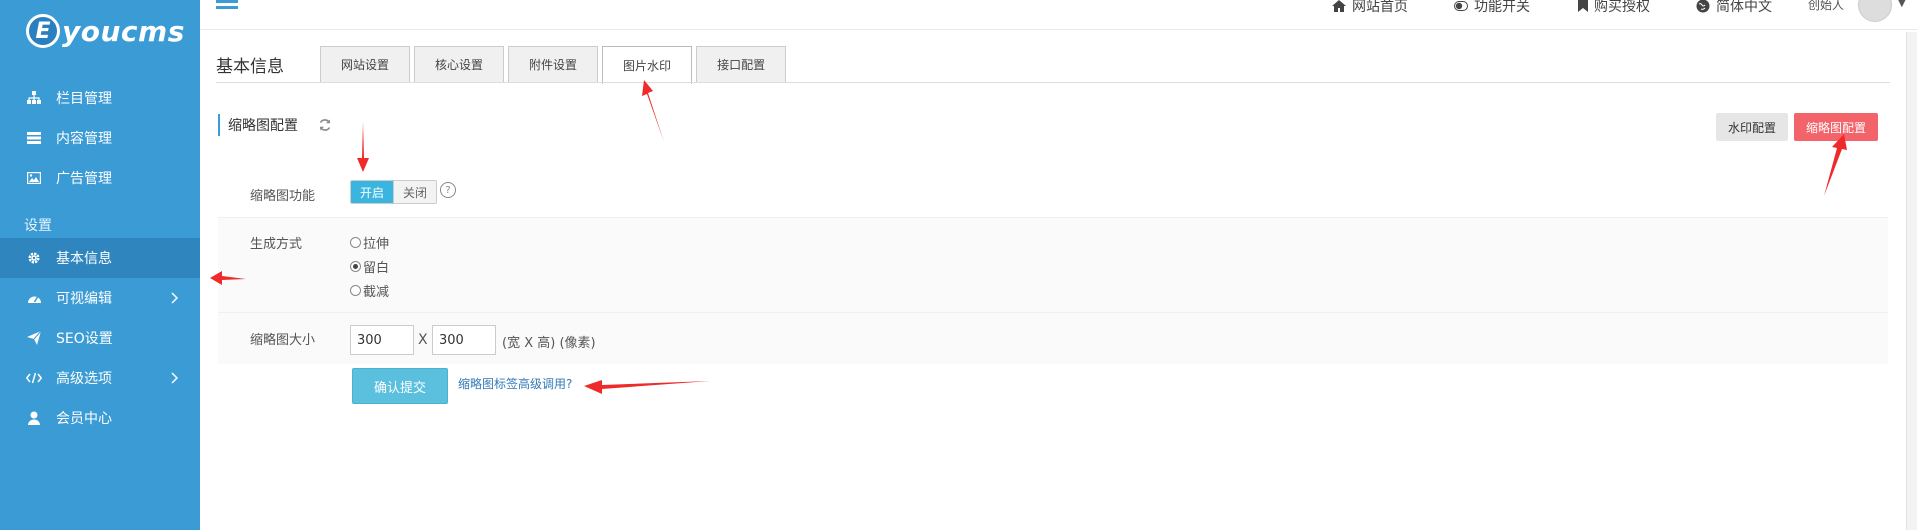  What do you see at coordinates (276, 244) in the screenshot?
I see `generate-mode-label: 生成方式` at bounding box center [276, 244].